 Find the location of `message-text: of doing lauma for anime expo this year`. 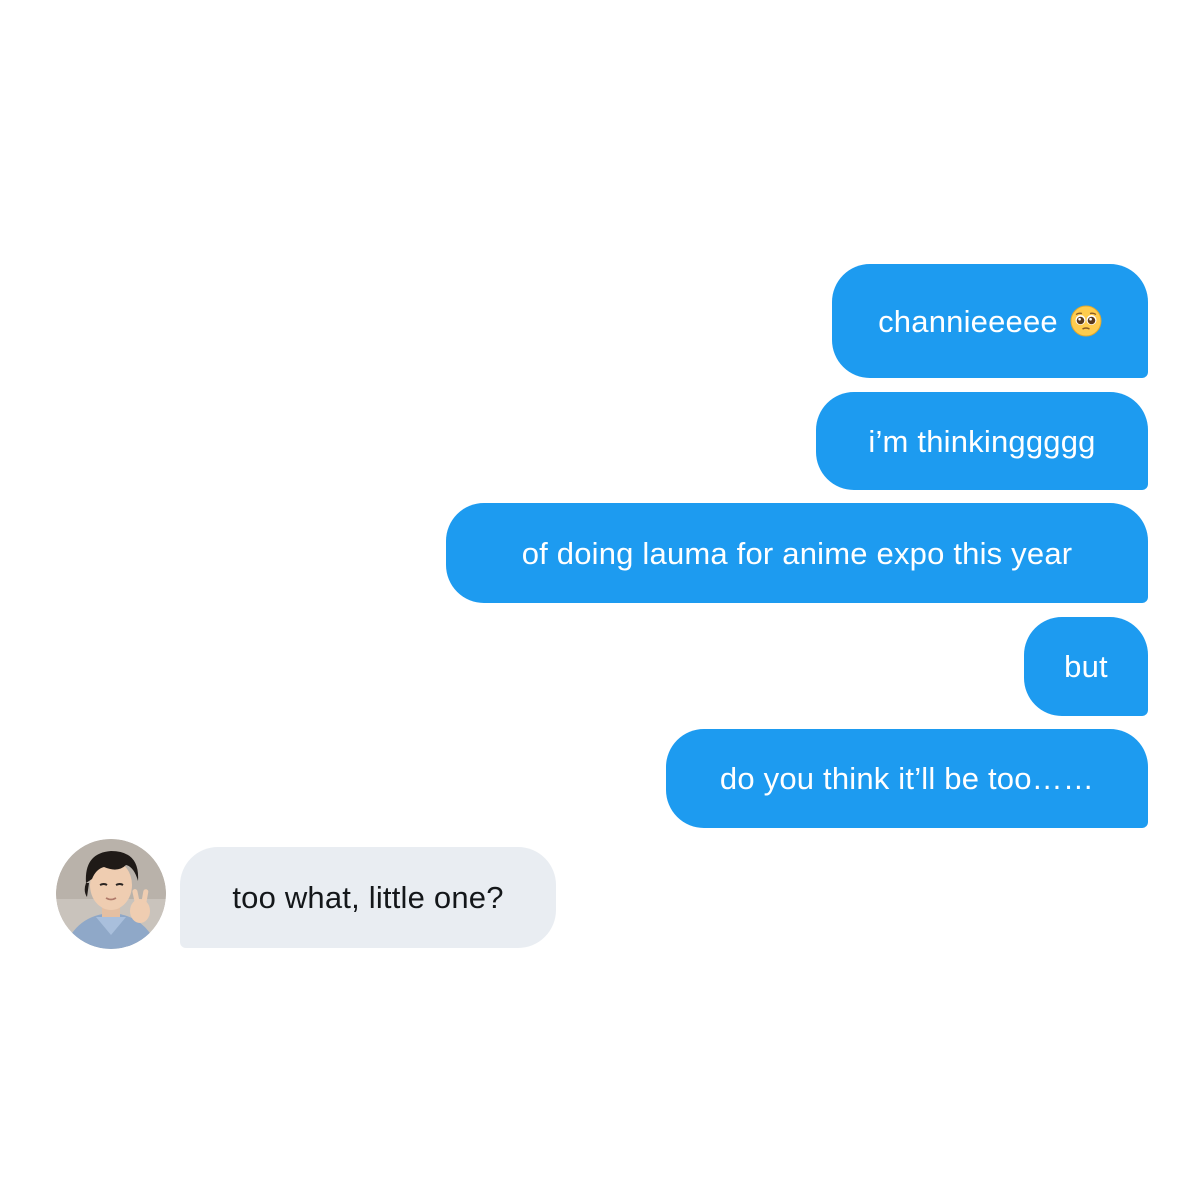

message-text: of doing lauma for anime expo this year is located at coordinates (797, 553).